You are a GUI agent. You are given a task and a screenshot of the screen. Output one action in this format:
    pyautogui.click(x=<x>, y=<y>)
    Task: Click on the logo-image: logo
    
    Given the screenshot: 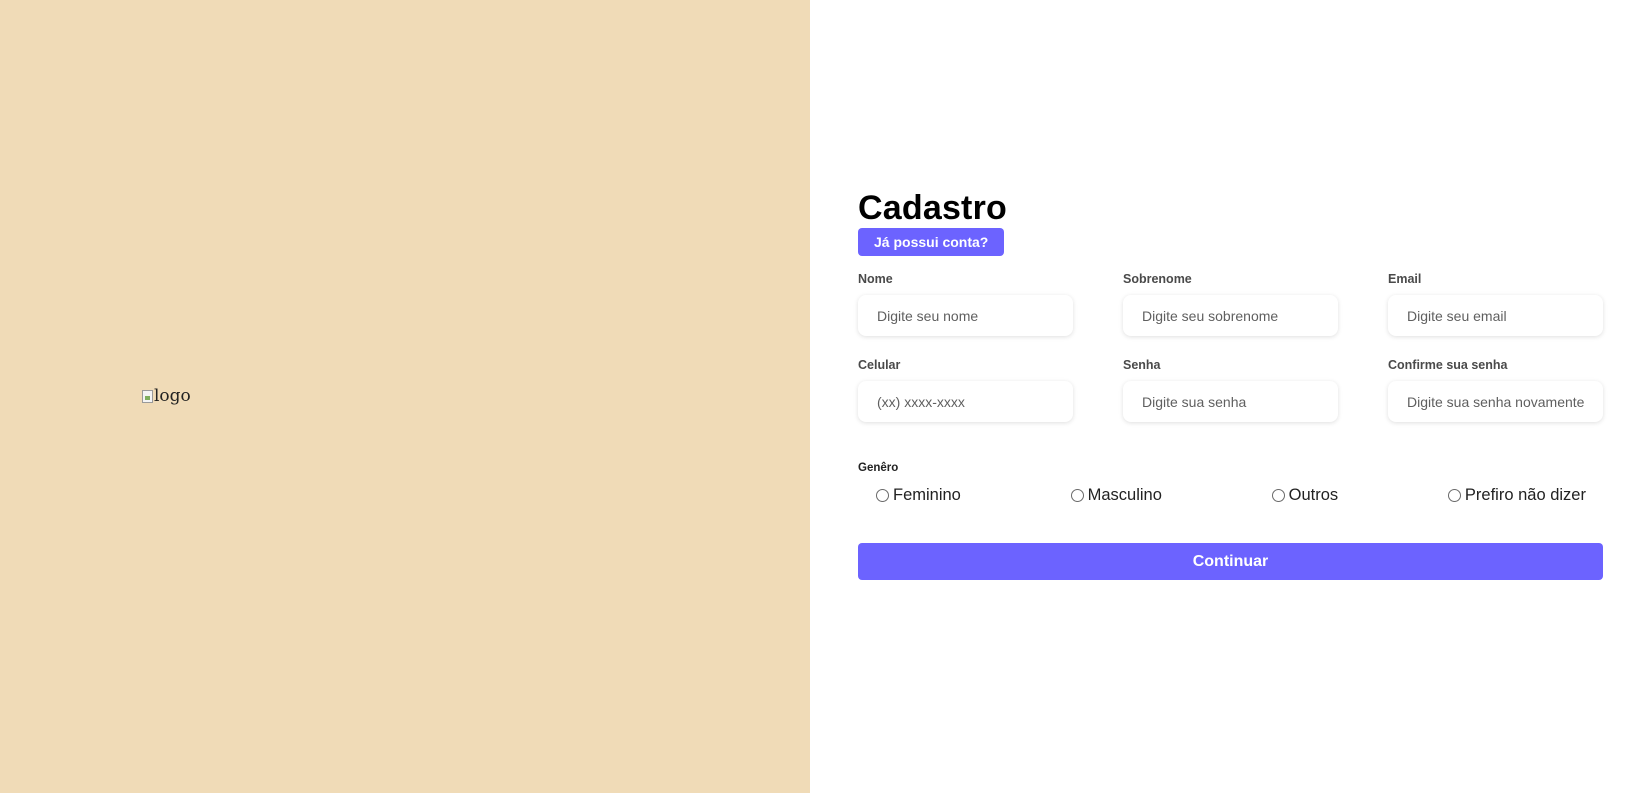 What is the action you would take?
    pyautogui.click(x=166, y=396)
    